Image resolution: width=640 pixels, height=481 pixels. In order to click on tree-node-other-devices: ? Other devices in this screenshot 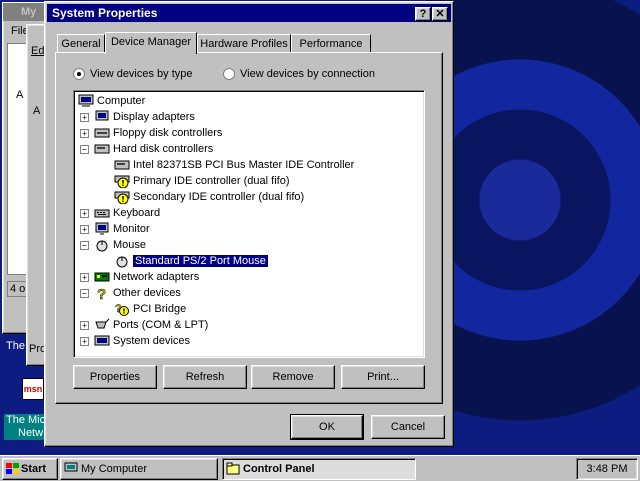, I will do `click(137, 293)`.